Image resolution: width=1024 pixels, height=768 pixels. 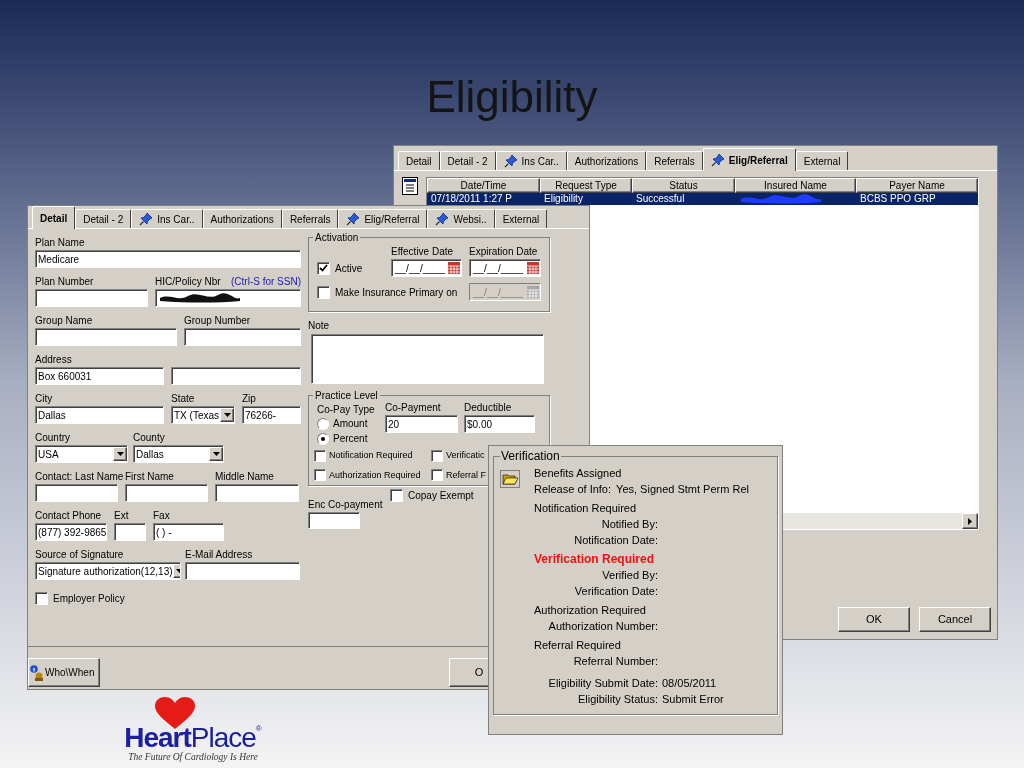 What do you see at coordinates (89, 599) in the screenshot?
I see `checkbox-label: Employer Policy` at bounding box center [89, 599].